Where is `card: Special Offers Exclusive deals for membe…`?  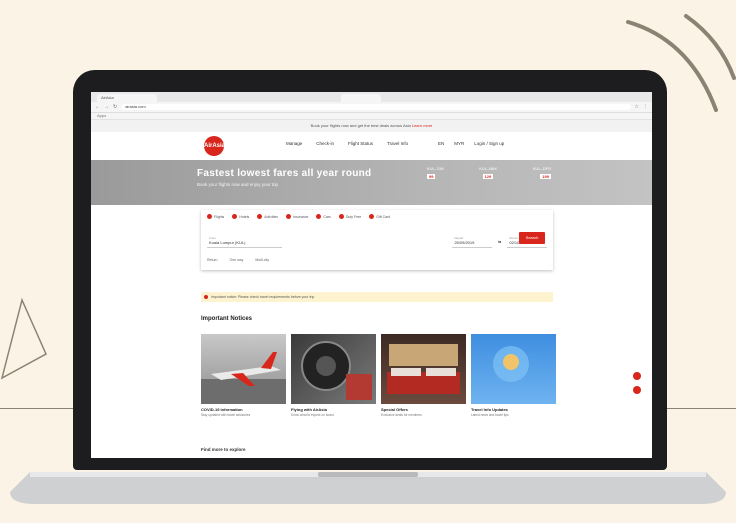 card: Special Offers Exclusive deals for membe… is located at coordinates (423, 375).